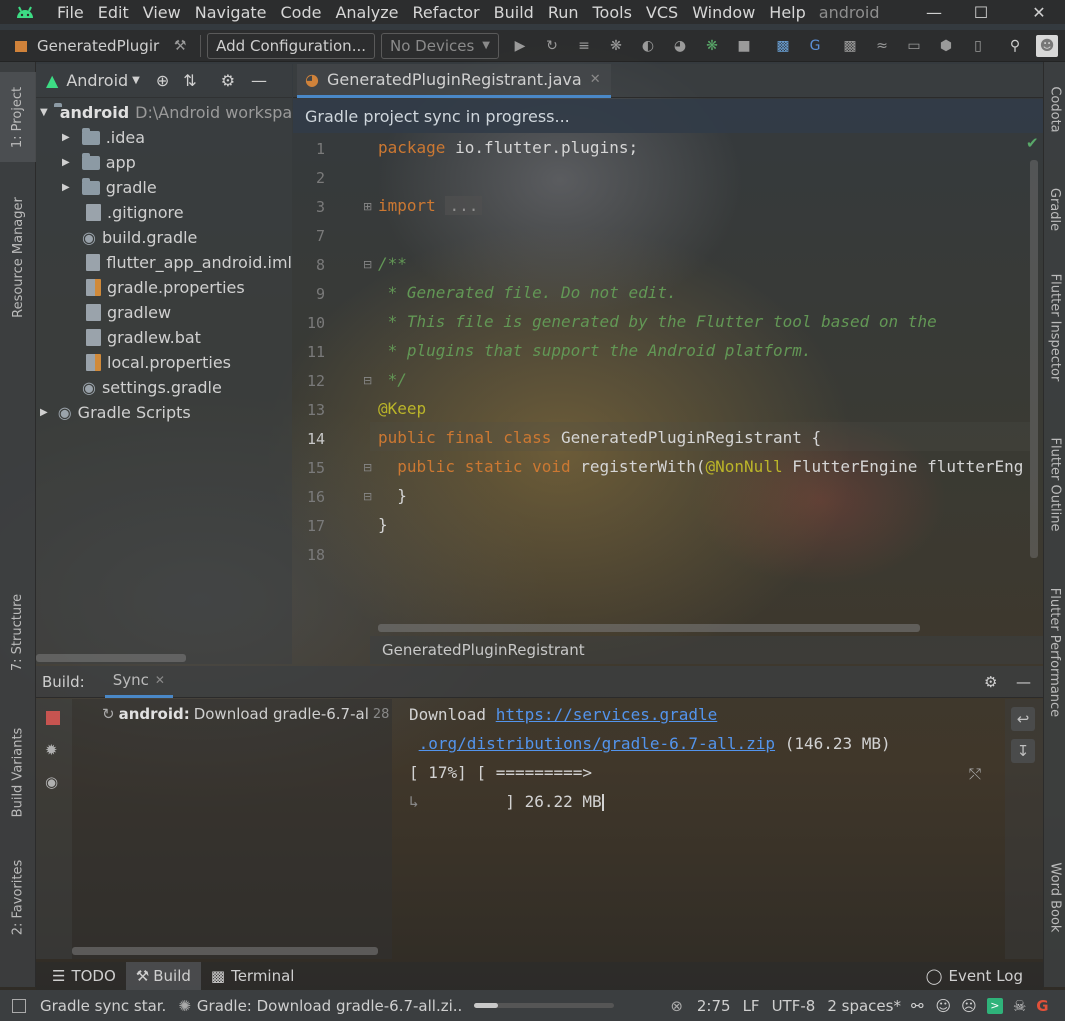  Describe the element at coordinates (164, 162) in the screenshot. I see `tree-item-app: ▶ app` at that location.